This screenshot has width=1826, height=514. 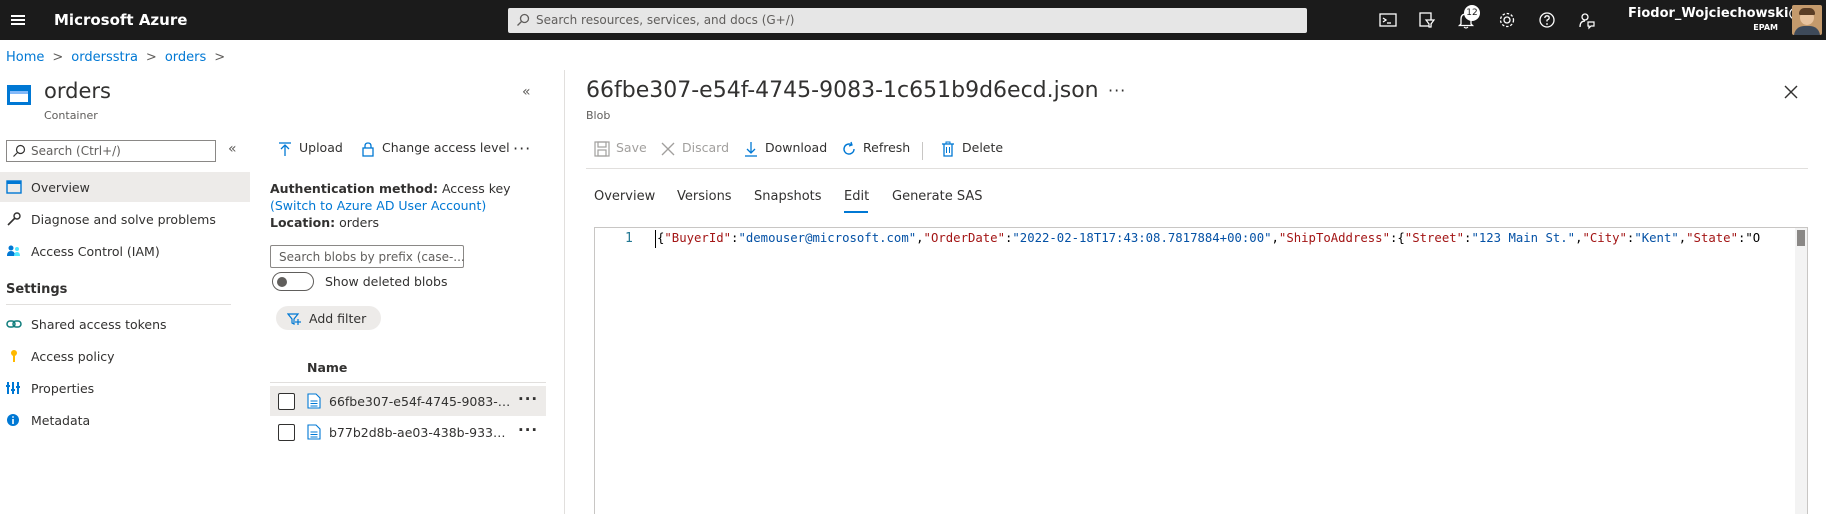 I want to click on close-icon, so click(x=1791, y=92).